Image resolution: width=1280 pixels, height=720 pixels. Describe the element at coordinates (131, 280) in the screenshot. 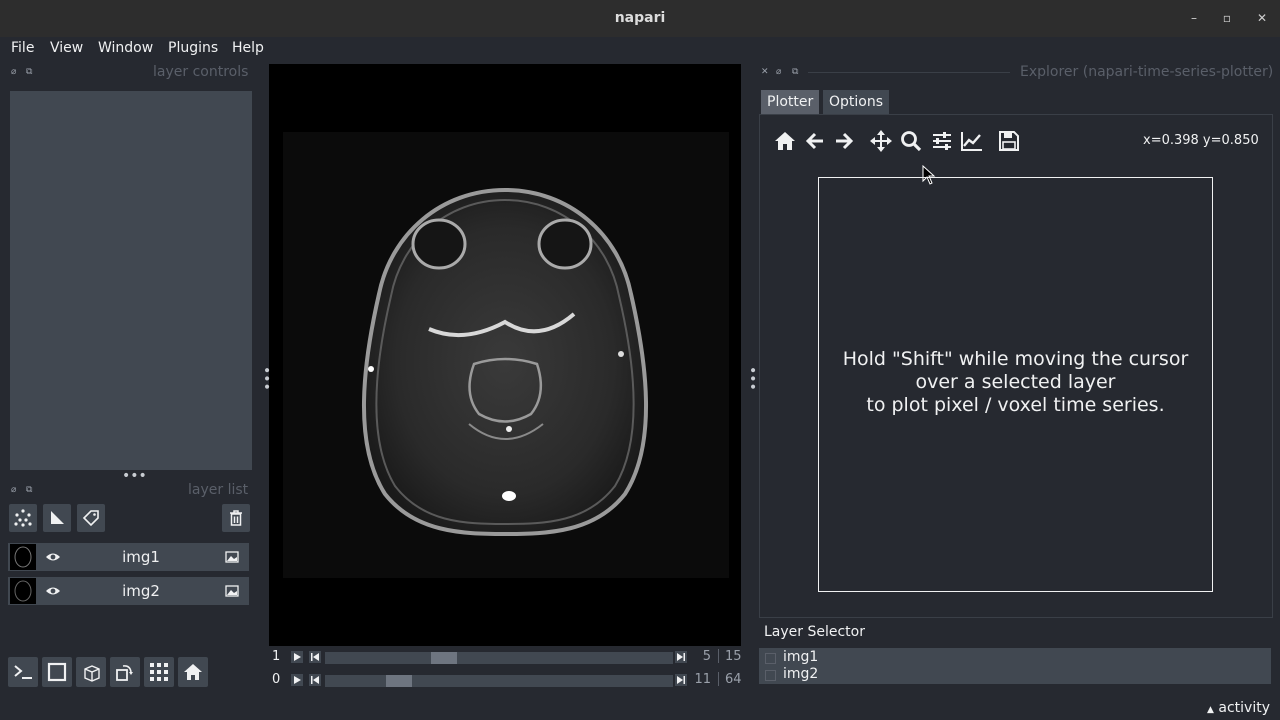

I see `layer-controls-panel` at that location.